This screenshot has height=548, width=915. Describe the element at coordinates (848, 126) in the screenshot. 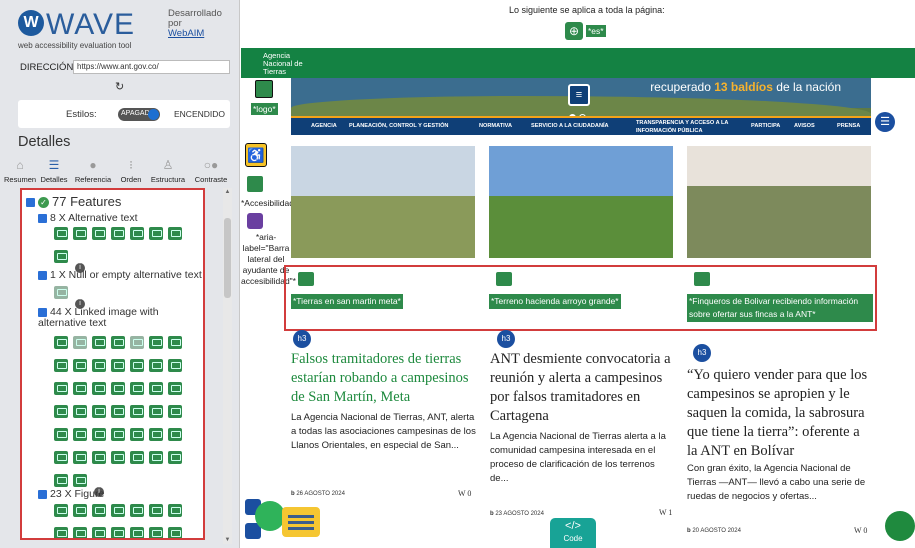

I see `nav-item: PRENSA` at that location.